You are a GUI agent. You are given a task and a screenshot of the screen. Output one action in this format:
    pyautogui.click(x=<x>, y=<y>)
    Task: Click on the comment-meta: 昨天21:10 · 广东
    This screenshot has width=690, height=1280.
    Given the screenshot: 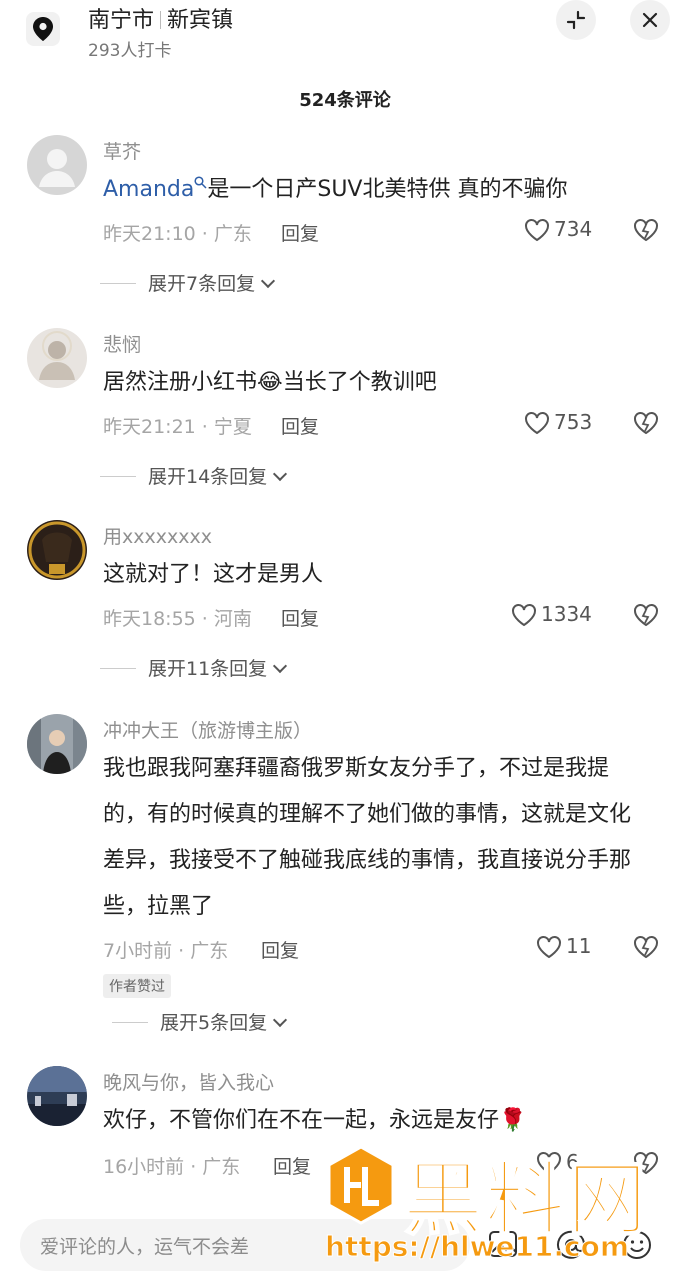 What is the action you would take?
    pyautogui.click(x=177, y=234)
    